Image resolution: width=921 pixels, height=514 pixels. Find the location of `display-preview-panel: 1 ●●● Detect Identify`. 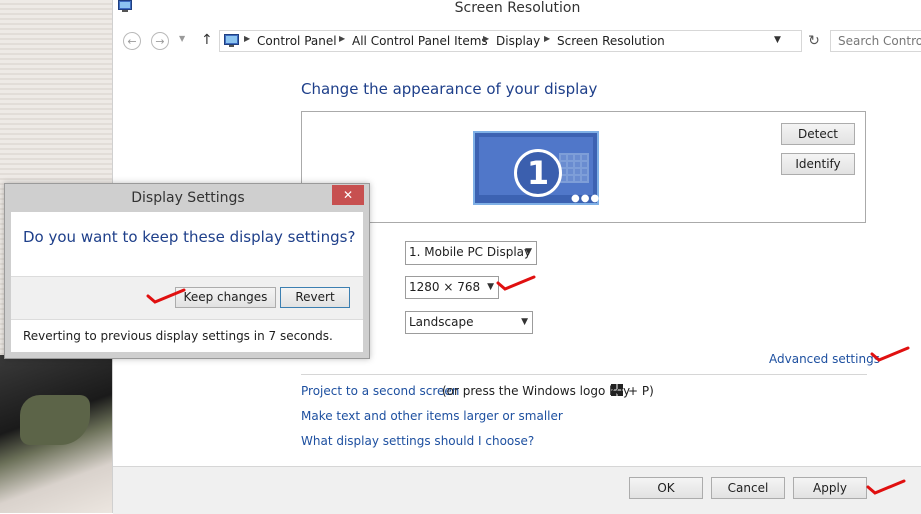

display-preview-panel: 1 ●●● Detect Identify is located at coordinates (583, 167).